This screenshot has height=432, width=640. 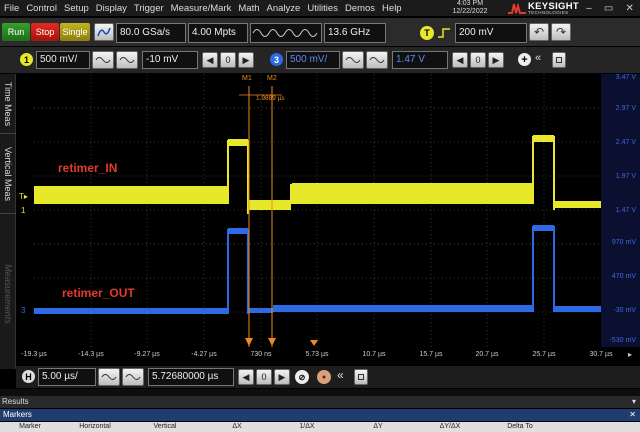 I want to click on sine-wave-icon, so click(x=285, y=33).